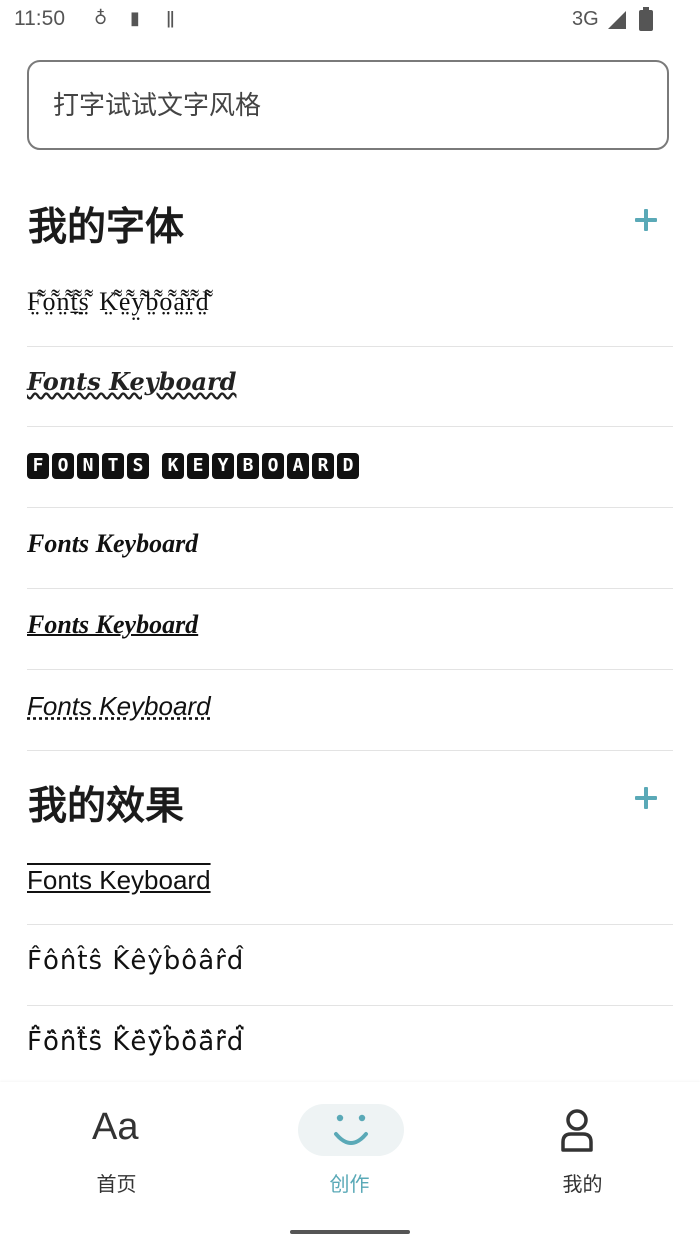 Image resolution: width=700 pixels, height=1244 pixels. I want to click on boxed-letter: A, so click(298, 466).